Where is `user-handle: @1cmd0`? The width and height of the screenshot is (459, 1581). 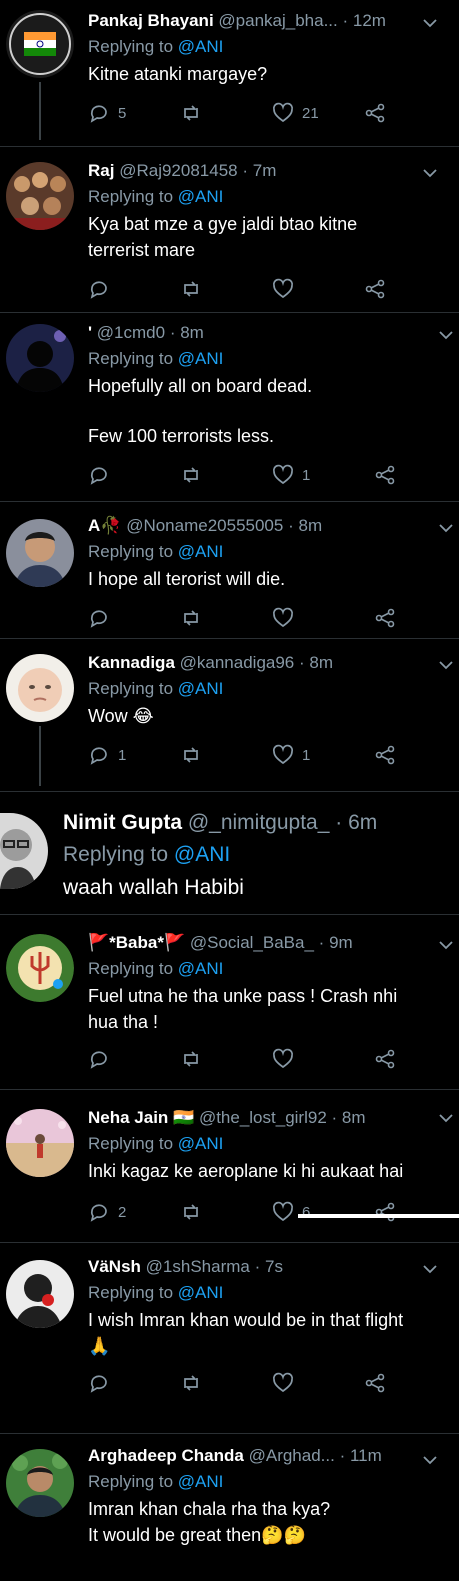 user-handle: @1cmd0 is located at coordinates (131, 332).